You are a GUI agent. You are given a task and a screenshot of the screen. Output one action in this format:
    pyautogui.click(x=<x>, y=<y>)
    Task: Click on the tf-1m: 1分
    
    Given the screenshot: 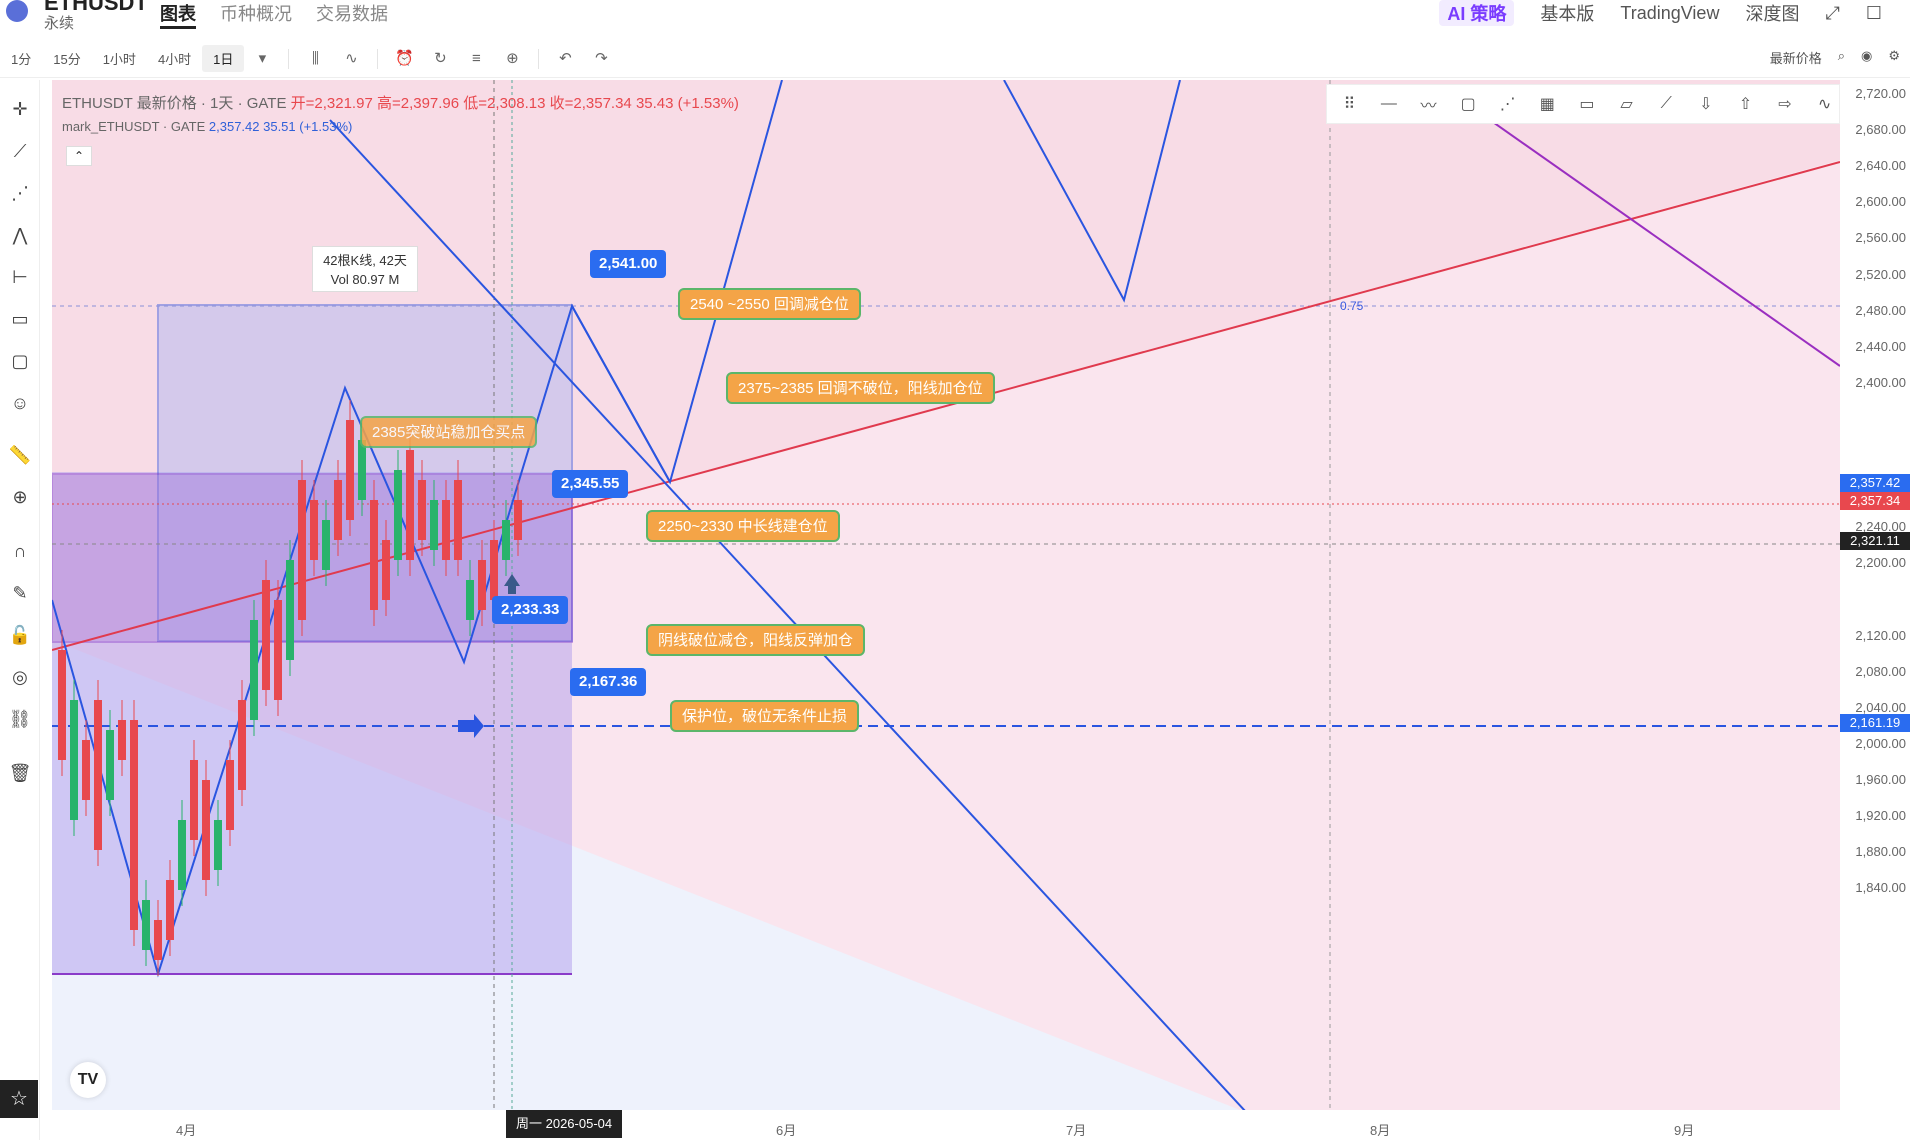 What is the action you would take?
    pyautogui.click(x=21, y=58)
    